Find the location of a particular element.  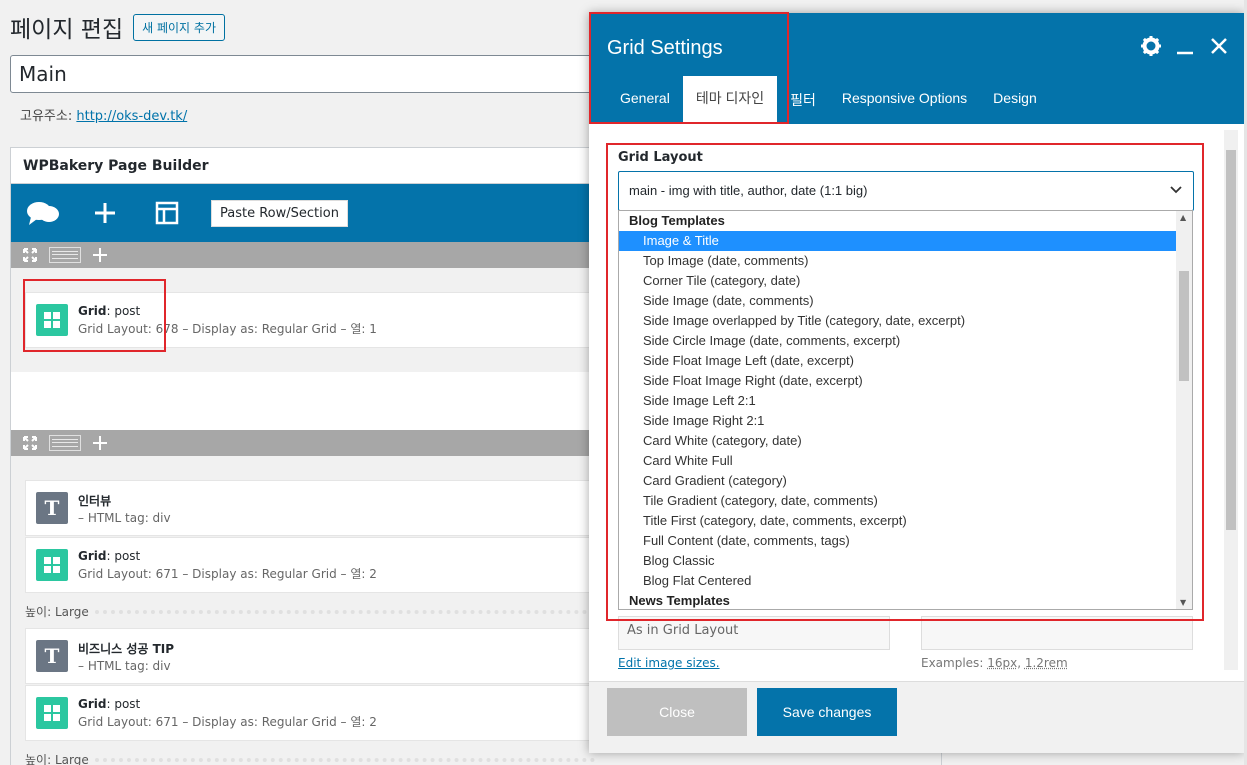

tab-theme-design: 테마 디자인 is located at coordinates (730, 100).